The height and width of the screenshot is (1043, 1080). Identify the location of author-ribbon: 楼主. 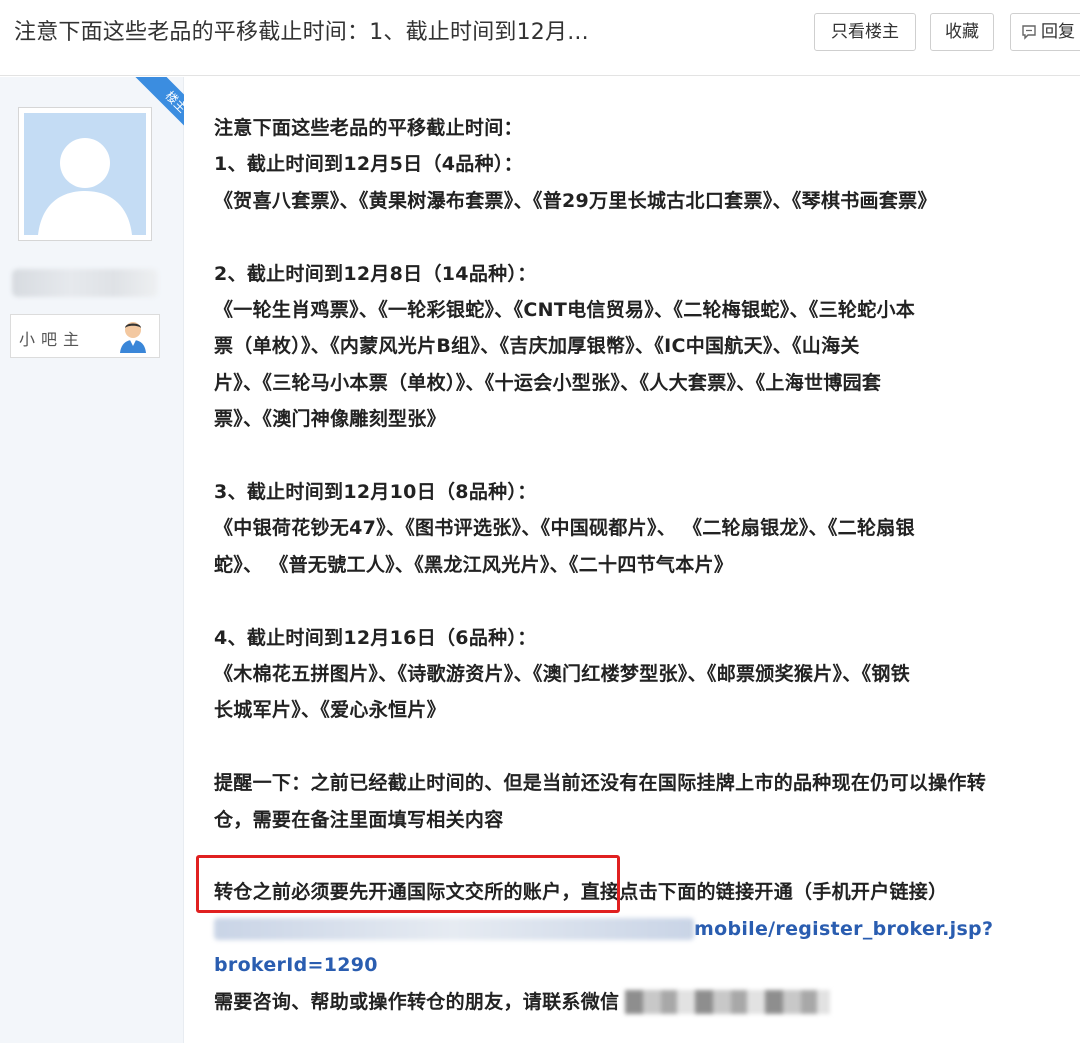
(151, 110).